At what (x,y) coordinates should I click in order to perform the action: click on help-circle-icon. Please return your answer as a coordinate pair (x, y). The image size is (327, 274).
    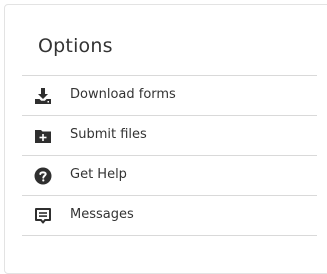
    Looking at the image, I should click on (43, 176).